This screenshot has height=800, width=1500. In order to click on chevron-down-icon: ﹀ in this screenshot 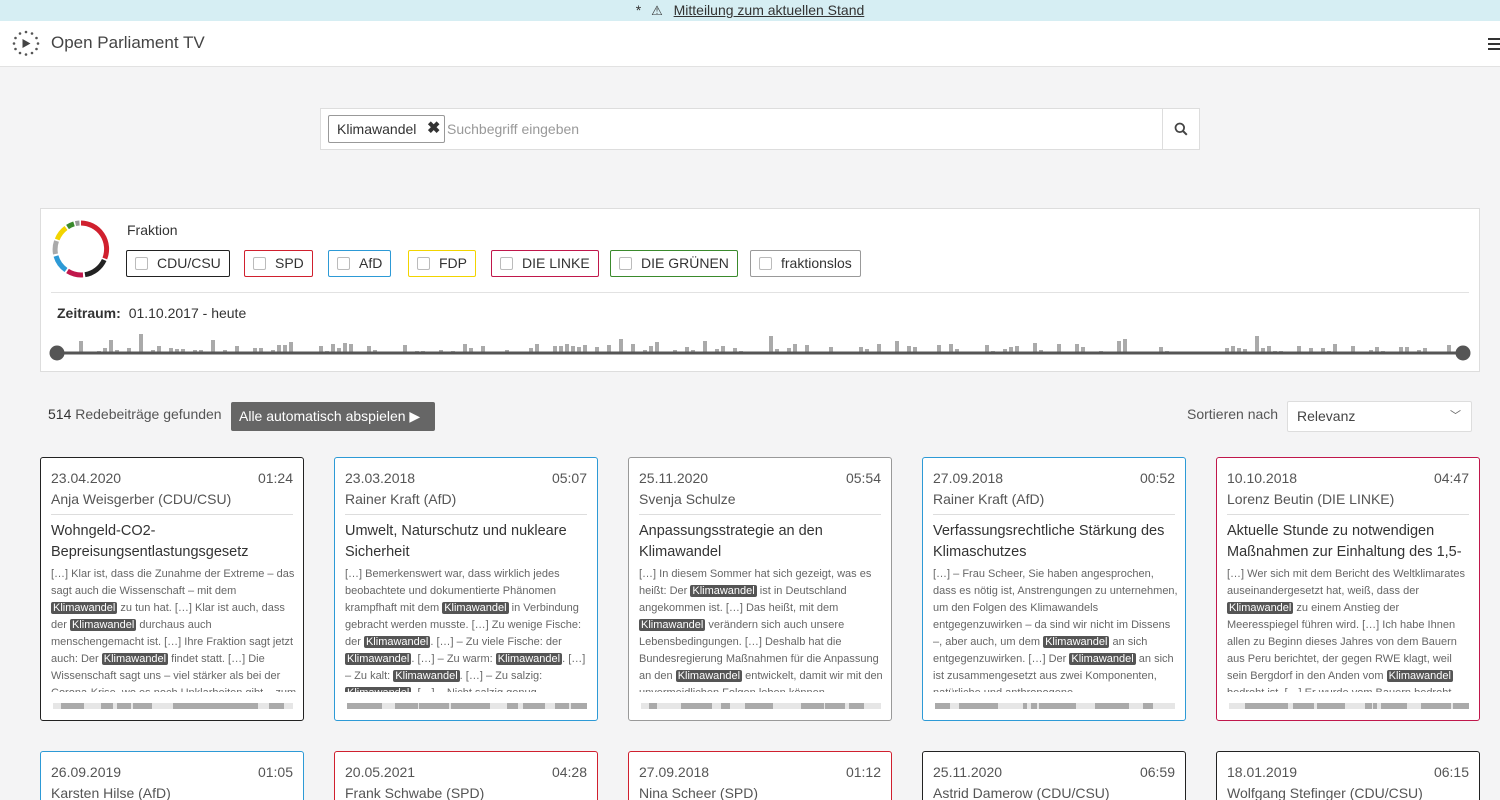, I will do `click(1455, 416)`.